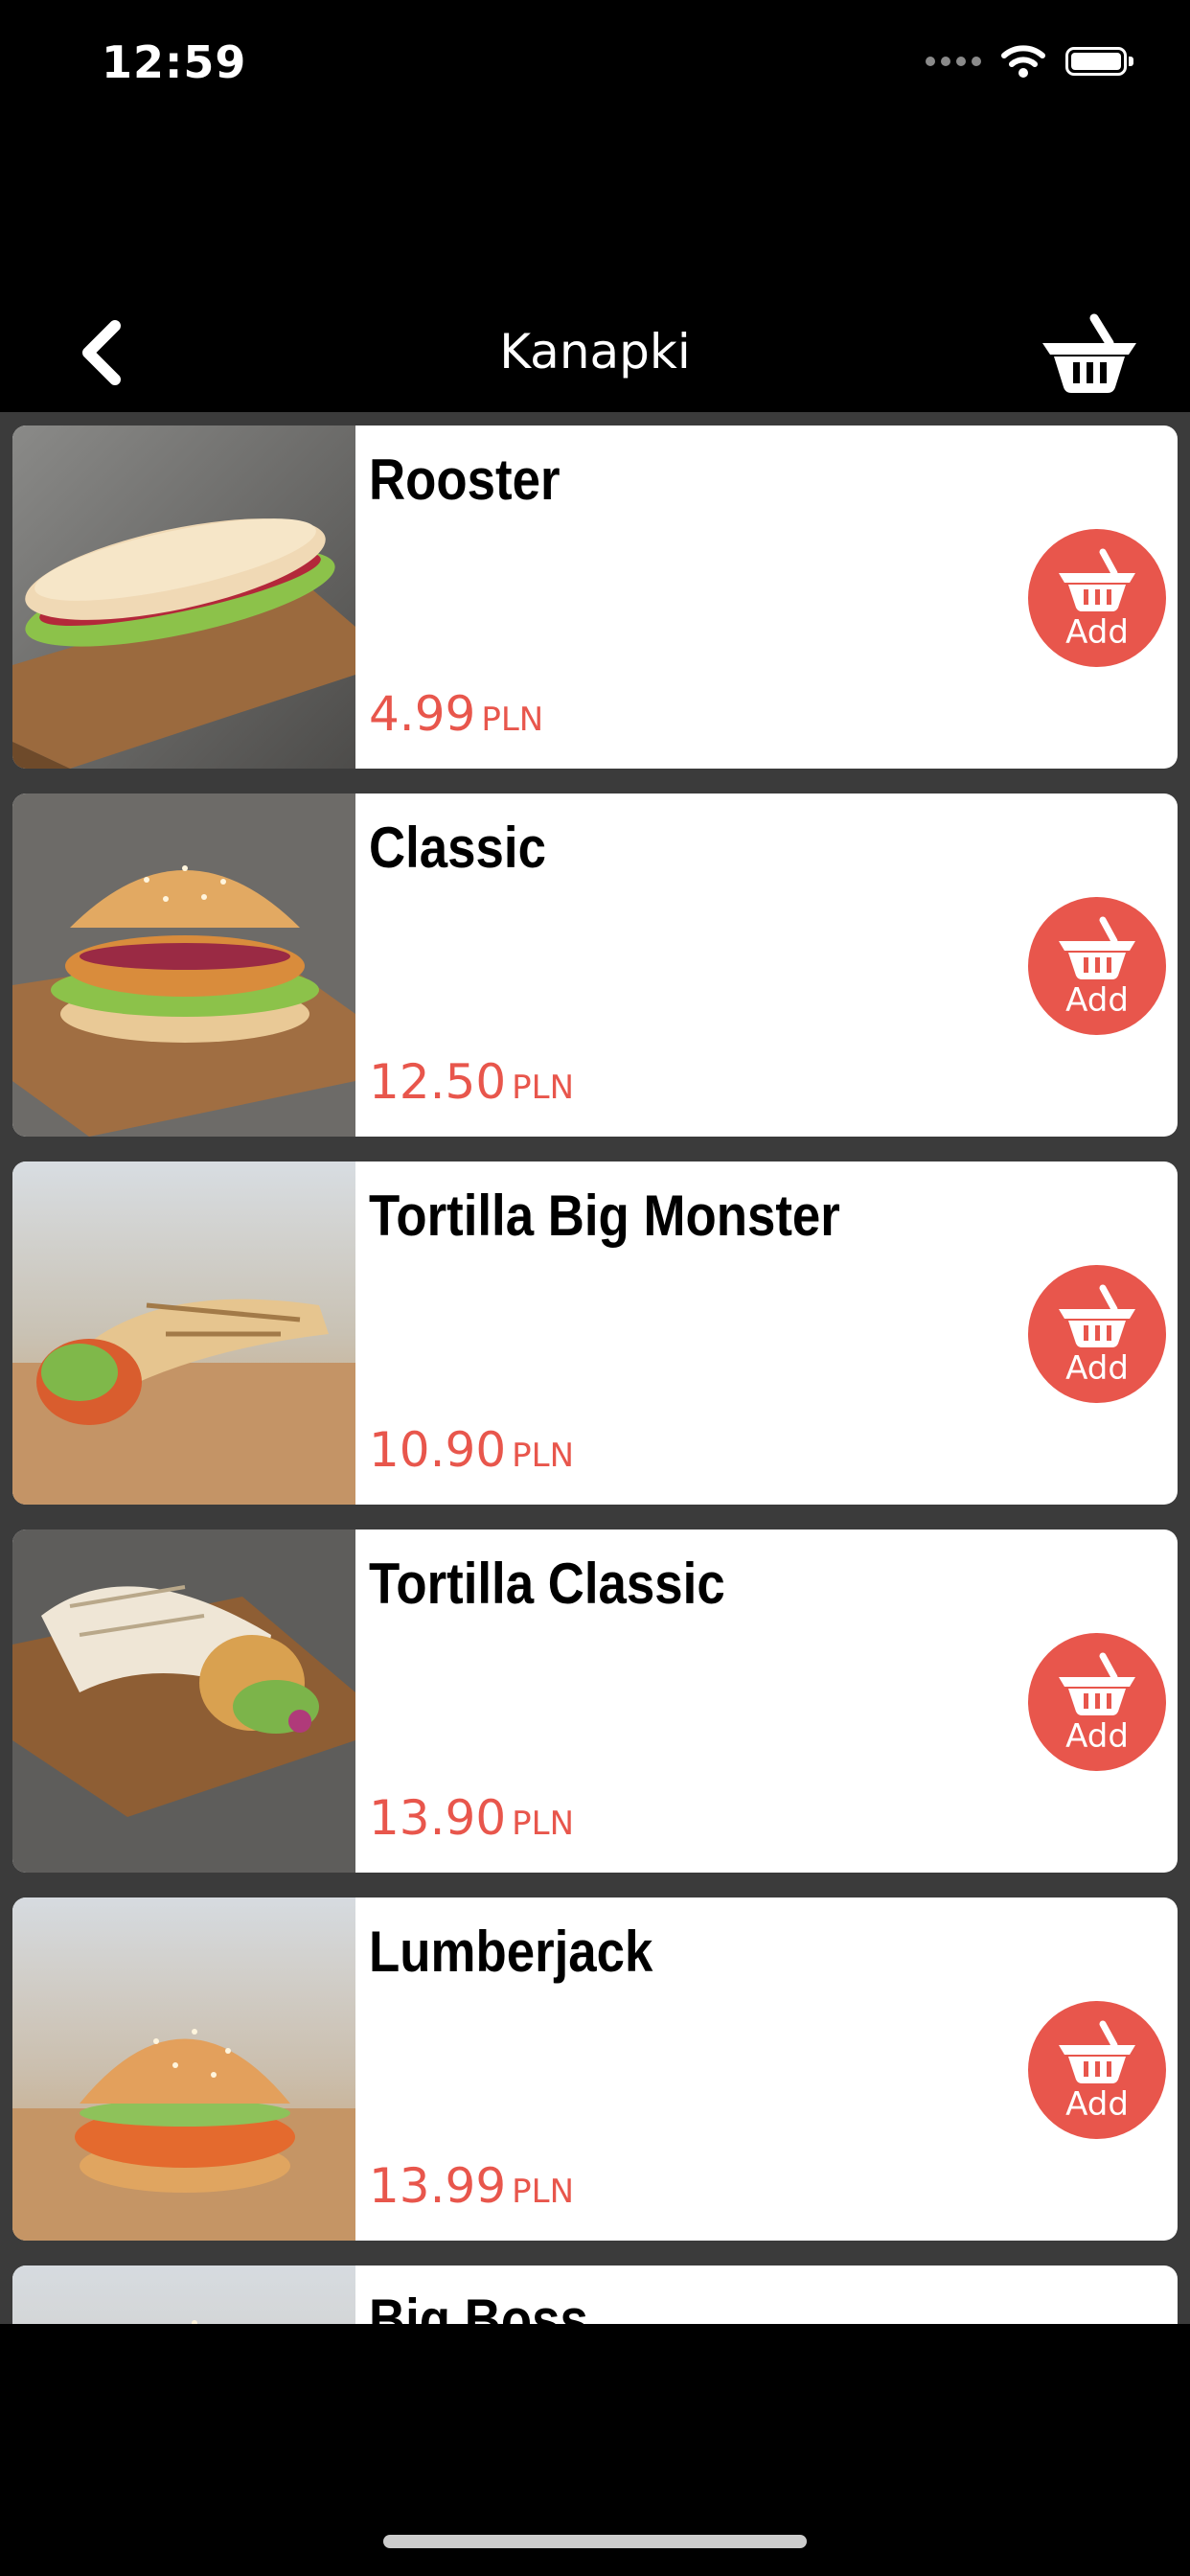 The height and width of the screenshot is (2576, 1190). I want to click on product-name: Big Boss, so click(479, 2306).